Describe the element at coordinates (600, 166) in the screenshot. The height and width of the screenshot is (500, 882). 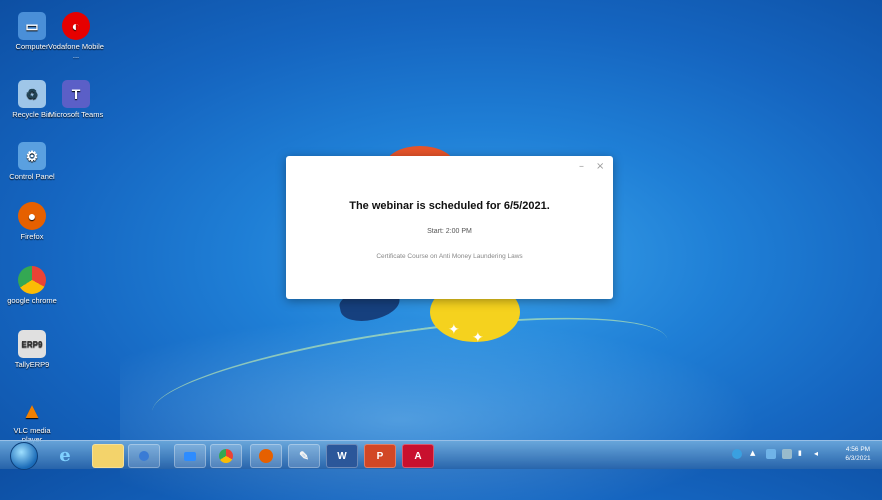
I see `close-button: ×` at that location.